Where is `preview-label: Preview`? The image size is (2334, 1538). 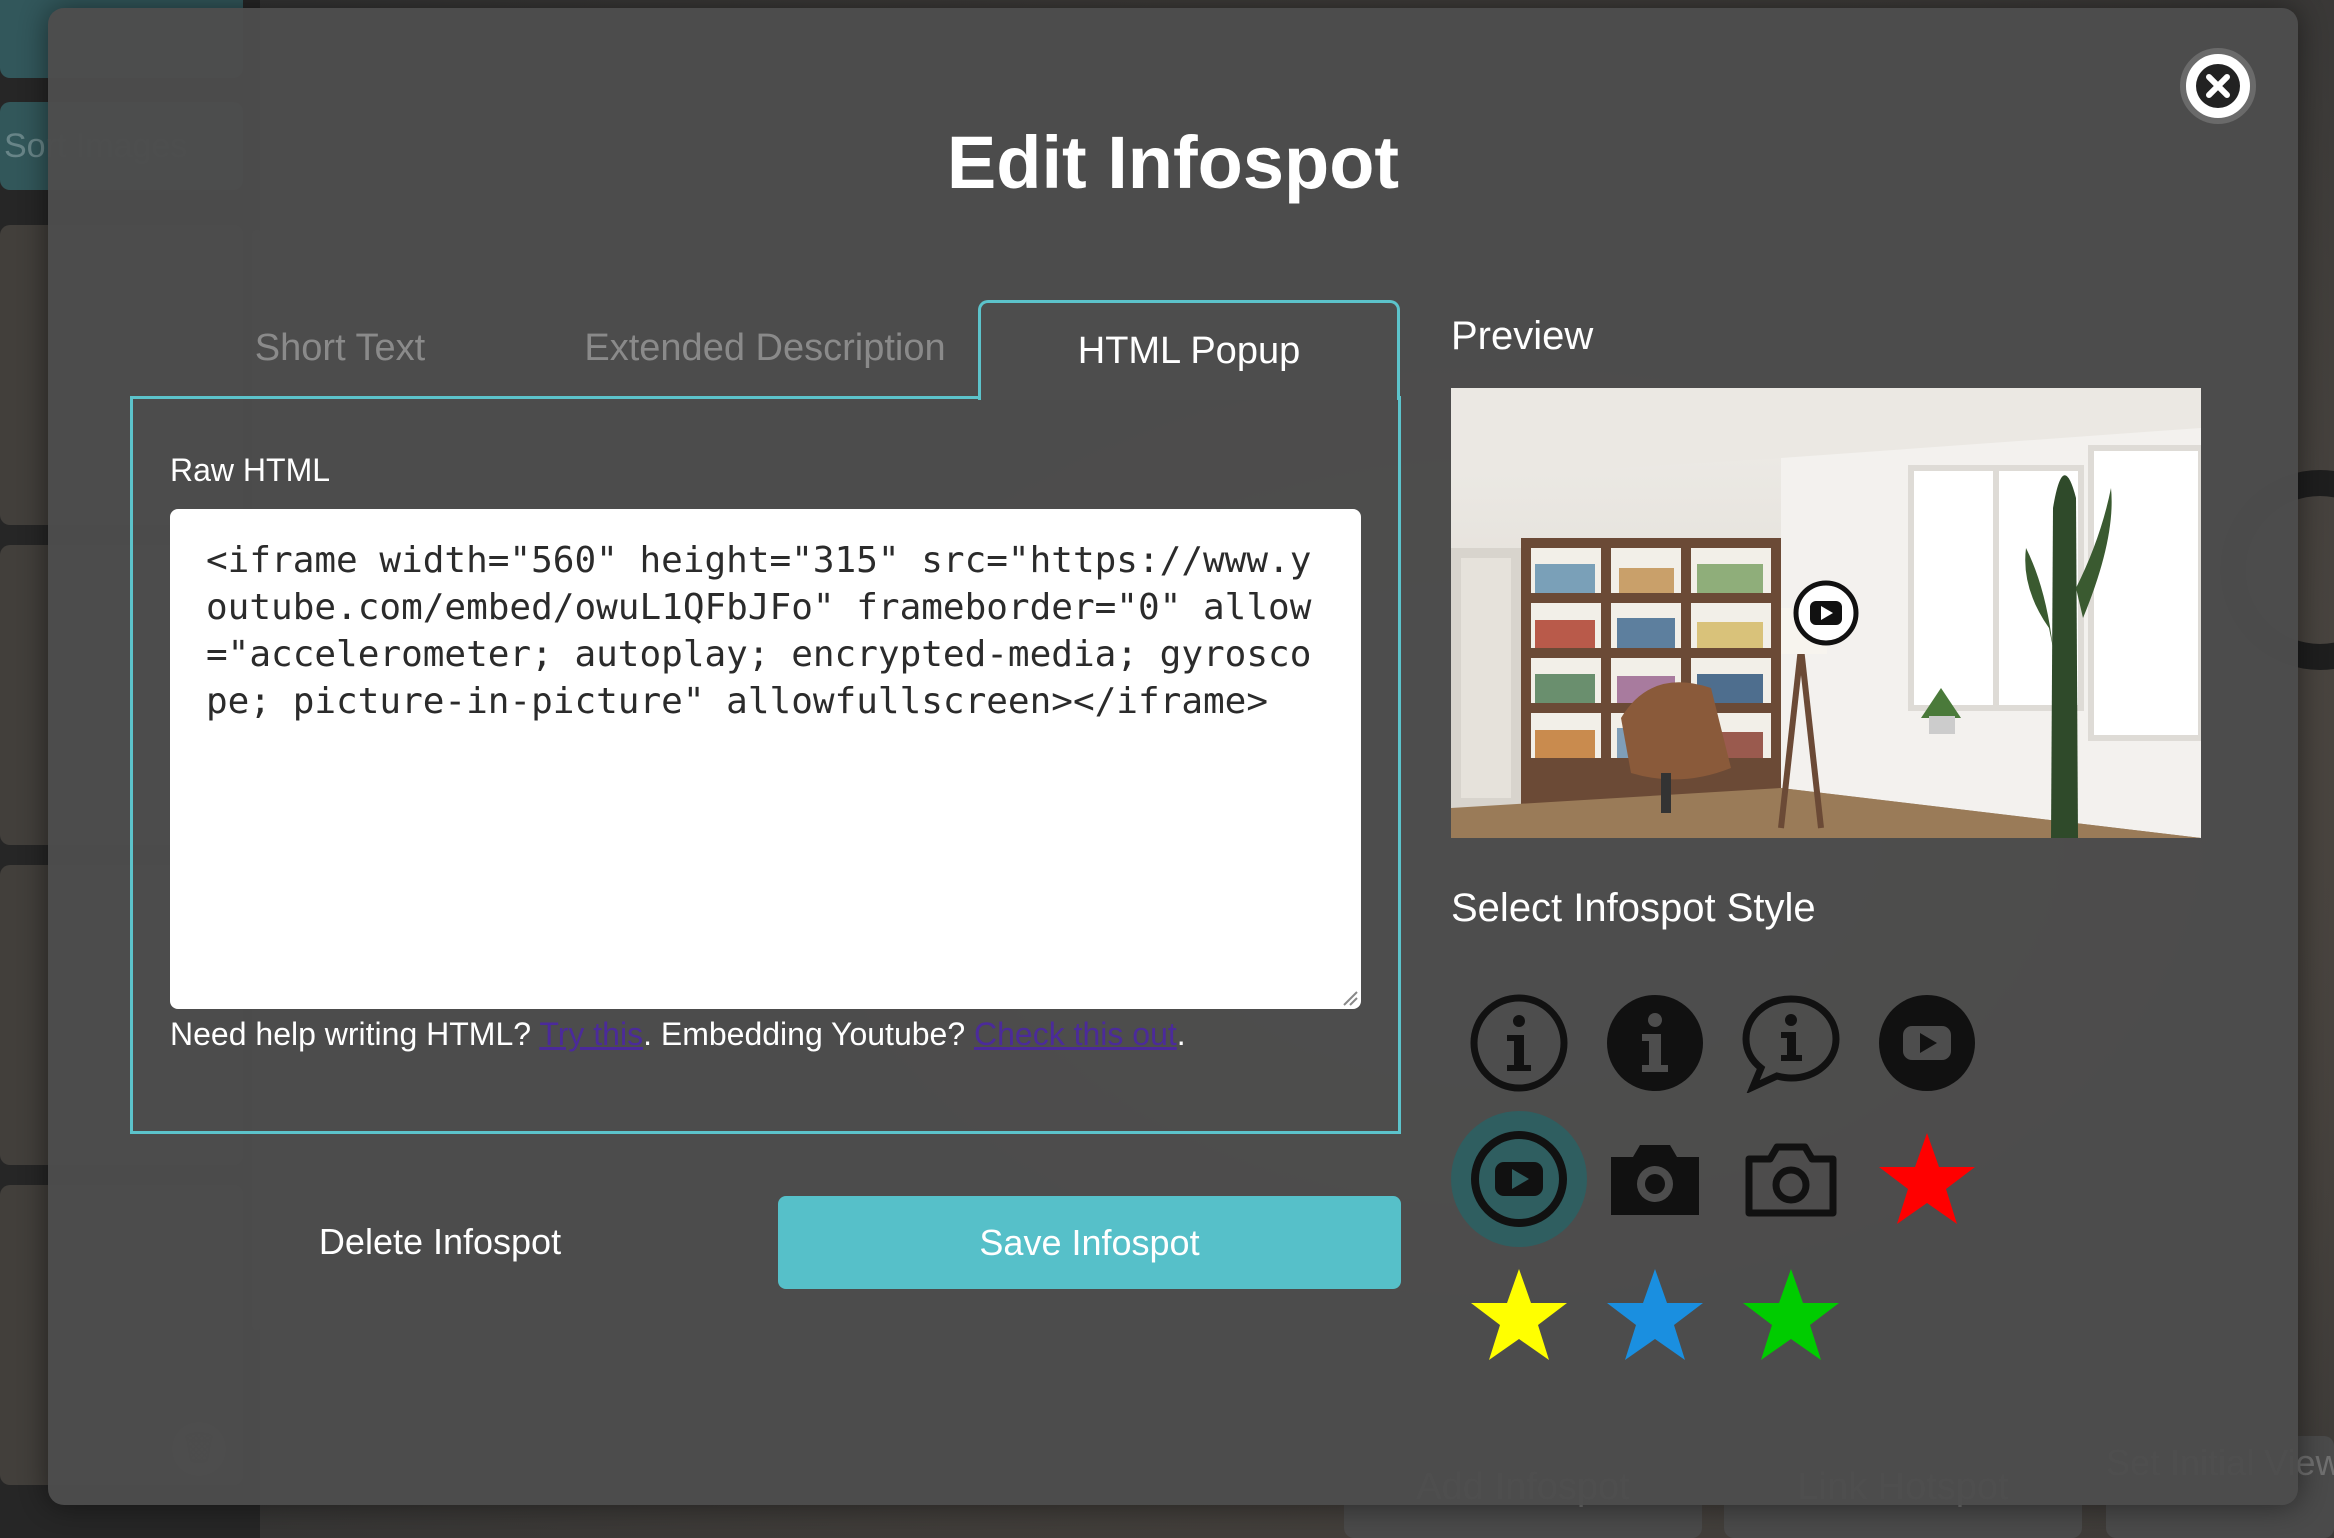 preview-label: Preview is located at coordinates (1522, 336).